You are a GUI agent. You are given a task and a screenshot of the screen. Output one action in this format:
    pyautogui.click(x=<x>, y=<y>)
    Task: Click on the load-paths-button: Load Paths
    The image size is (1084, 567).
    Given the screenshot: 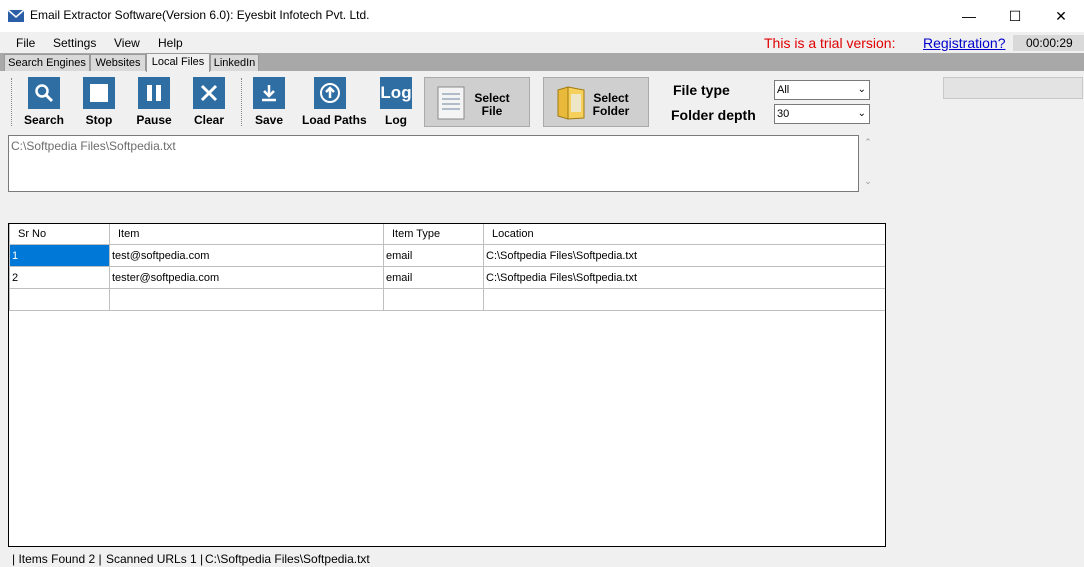 What is the action you would take?
    pyautogui.click(x=334, y=102)
    